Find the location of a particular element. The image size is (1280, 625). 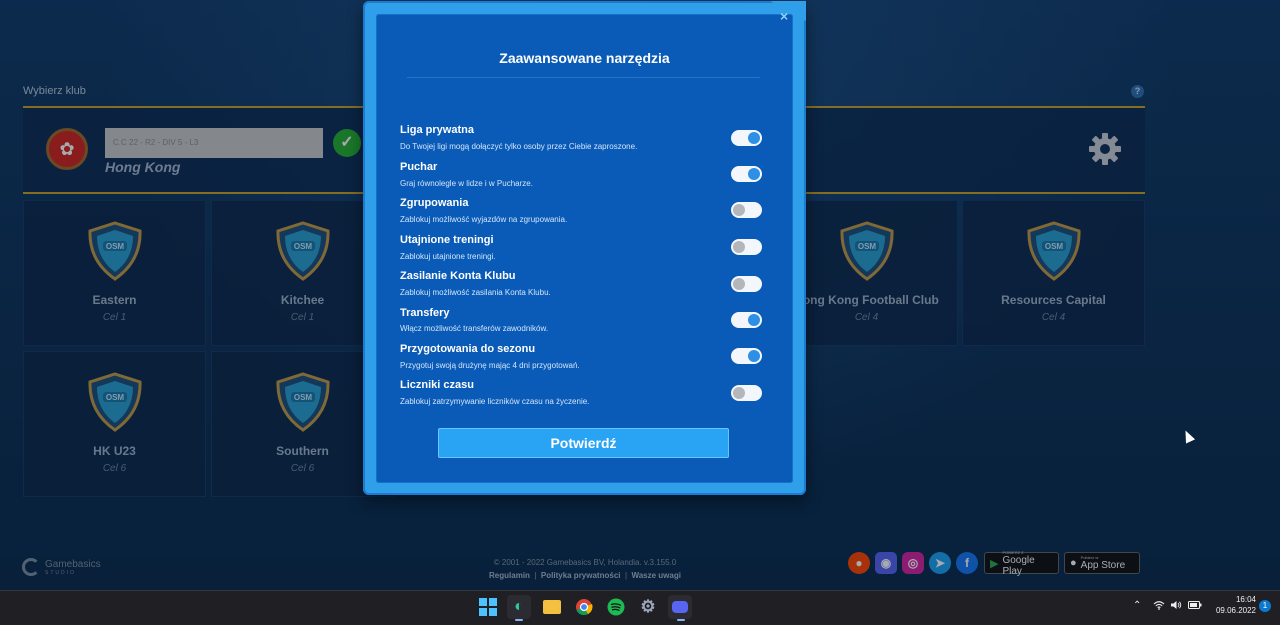

volume-icon is located at coordinates (1176, 605).